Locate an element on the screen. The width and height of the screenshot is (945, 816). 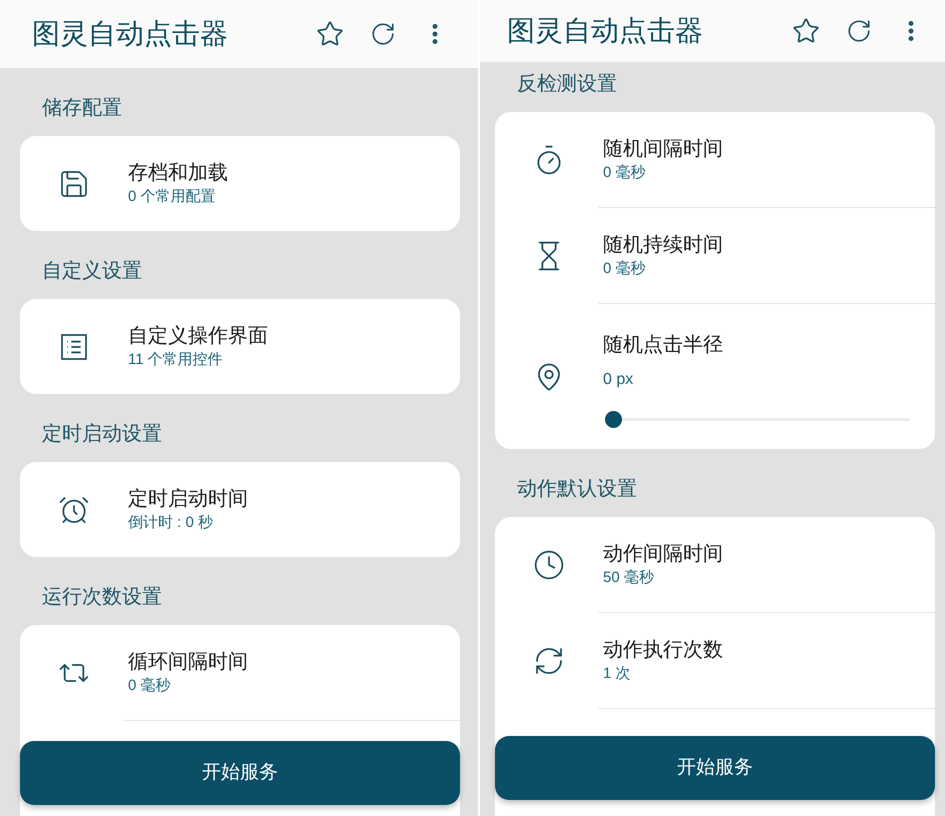
setting-value: 1 次 is located at coordinates (617, 674).